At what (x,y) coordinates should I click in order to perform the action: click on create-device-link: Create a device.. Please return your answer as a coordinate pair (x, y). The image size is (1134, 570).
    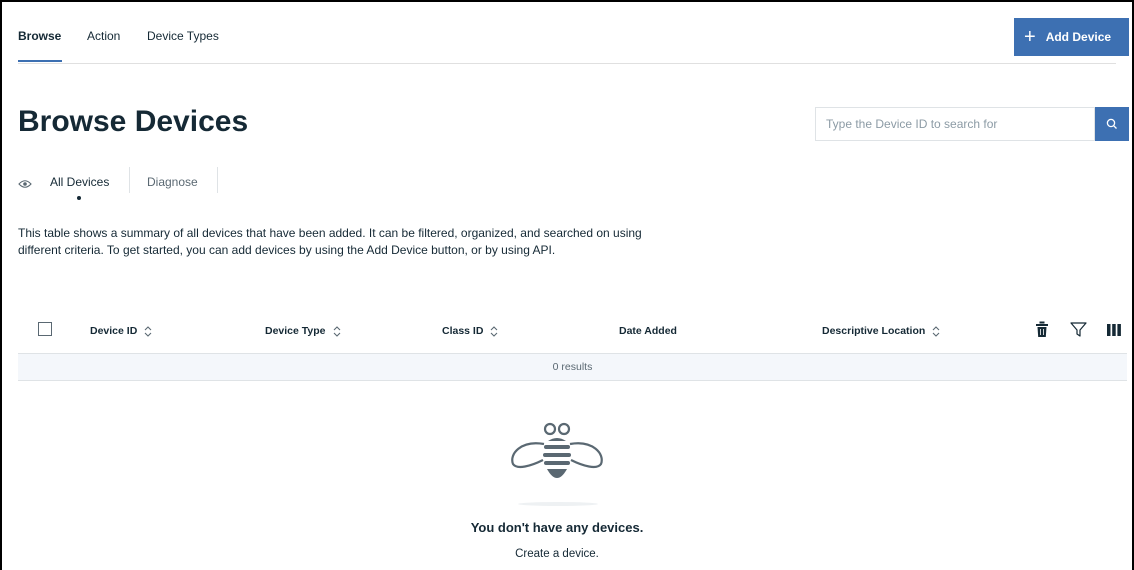
    Looking at the image, I should click on (557, 554).